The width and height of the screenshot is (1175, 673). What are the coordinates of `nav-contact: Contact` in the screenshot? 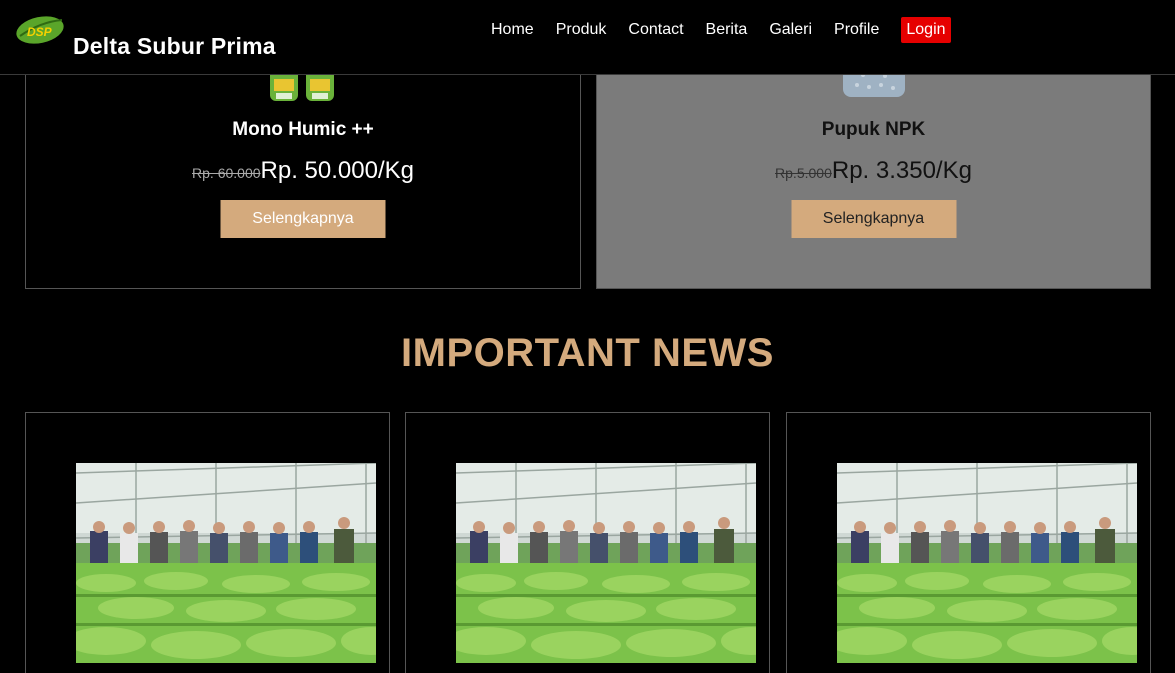 It's located at (655, 30).